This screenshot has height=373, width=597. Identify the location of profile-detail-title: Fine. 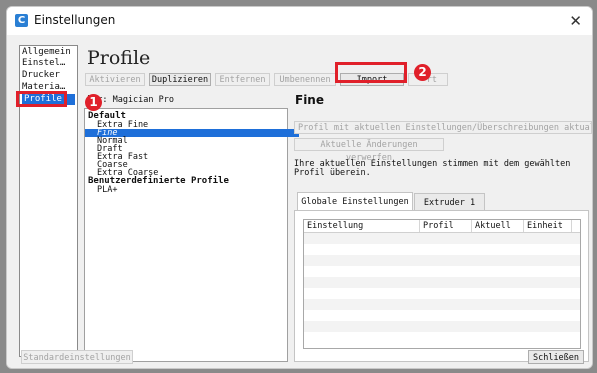
(309, 100).